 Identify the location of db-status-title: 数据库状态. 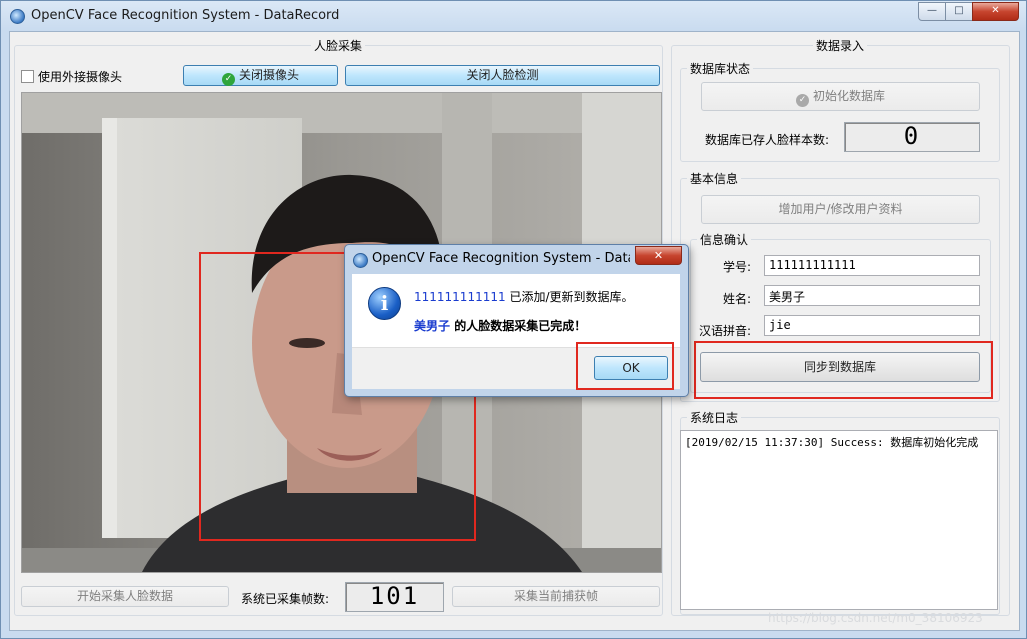
(720, 68).